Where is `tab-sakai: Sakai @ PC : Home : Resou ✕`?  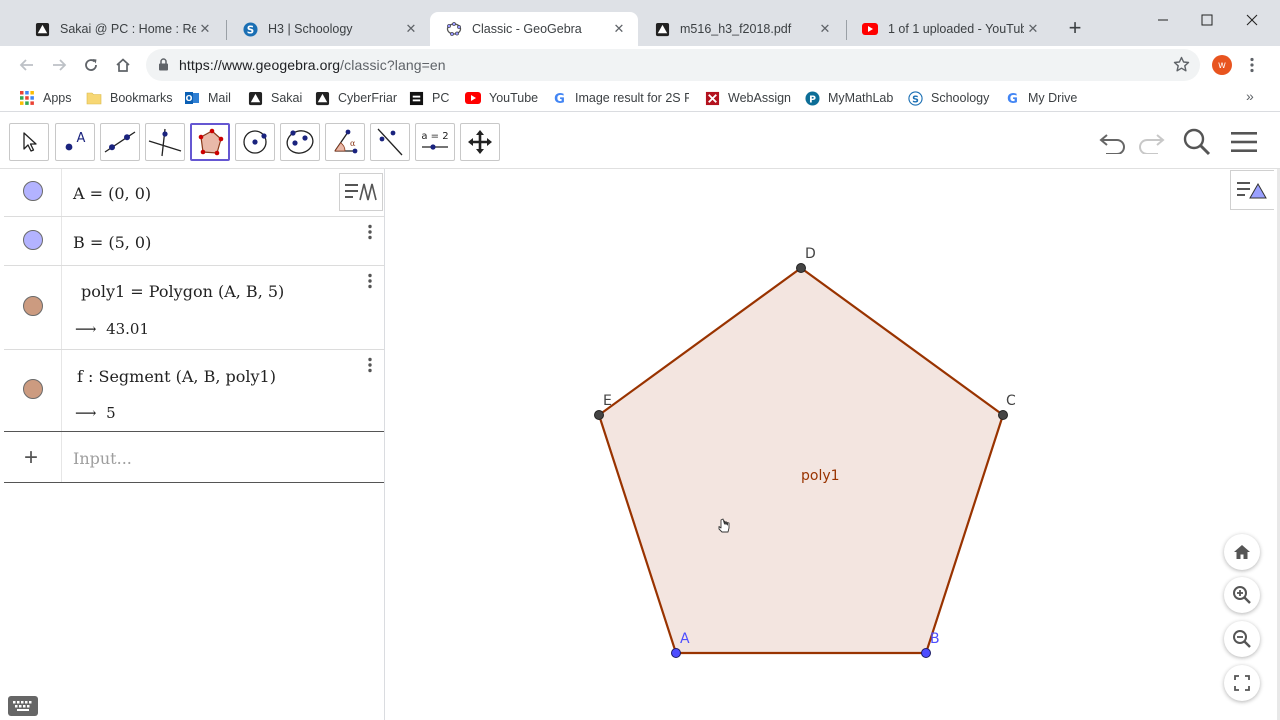 tab-sakai: Sakai @ PC : Home : Resou ✕ is located at coordinates (121, 29).